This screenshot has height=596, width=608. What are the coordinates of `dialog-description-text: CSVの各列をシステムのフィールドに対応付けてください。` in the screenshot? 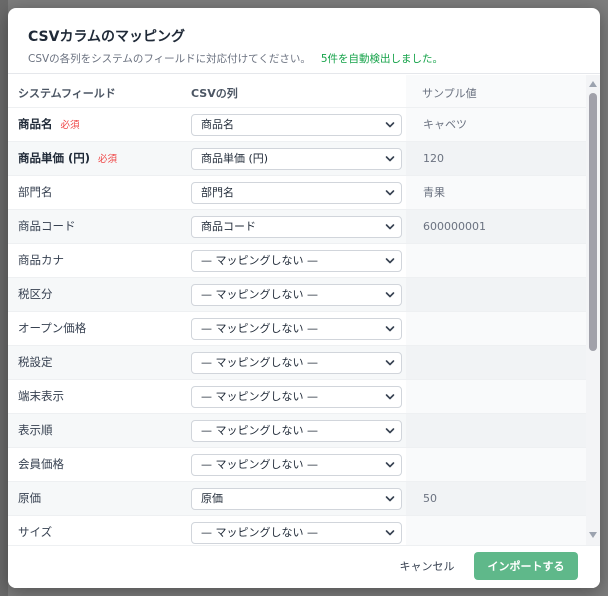 It's located at (169, 59).